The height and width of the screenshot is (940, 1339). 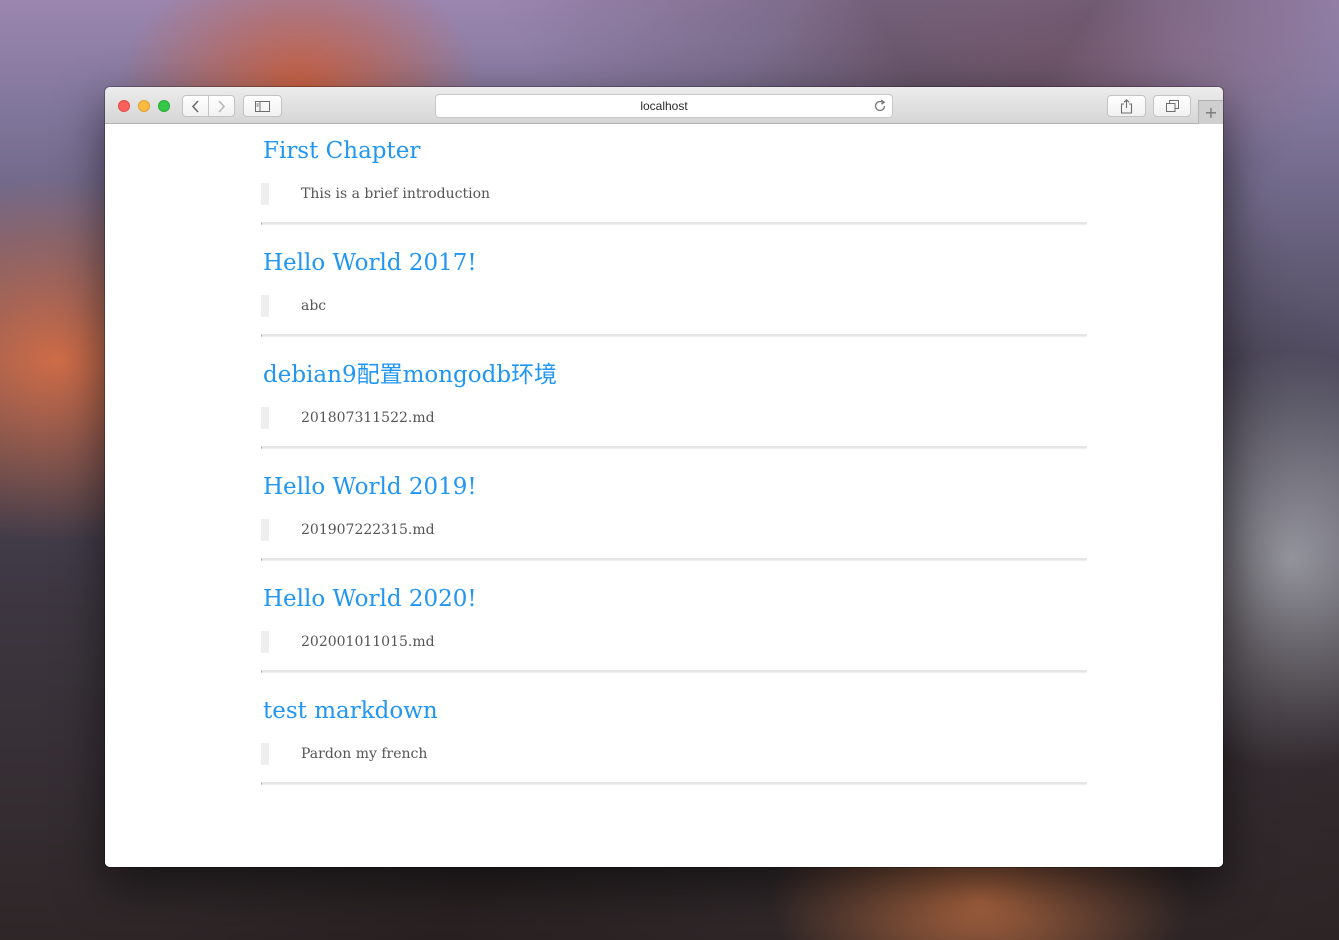 I want to click on close-window-button, so click(x=124, y=106).